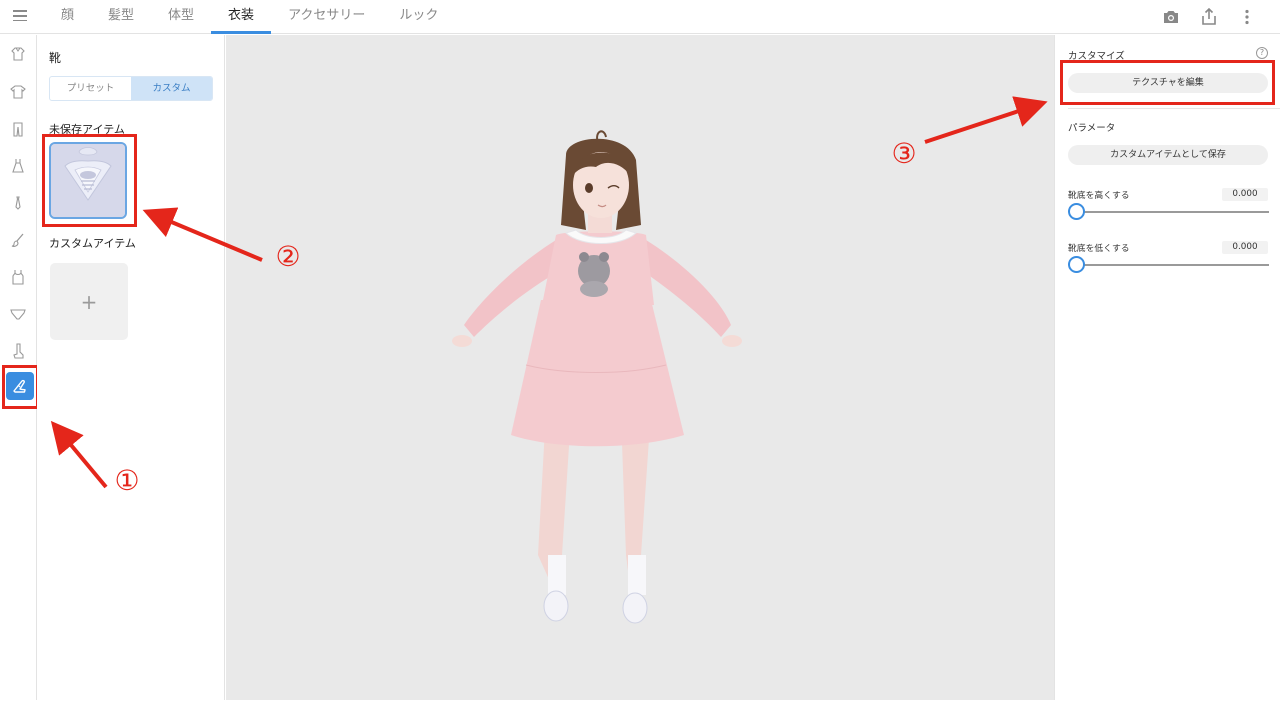  Describe the element at coordinates (1245, 194) in the screenshot. I see `raise-sole-value: 0.000` at that location.